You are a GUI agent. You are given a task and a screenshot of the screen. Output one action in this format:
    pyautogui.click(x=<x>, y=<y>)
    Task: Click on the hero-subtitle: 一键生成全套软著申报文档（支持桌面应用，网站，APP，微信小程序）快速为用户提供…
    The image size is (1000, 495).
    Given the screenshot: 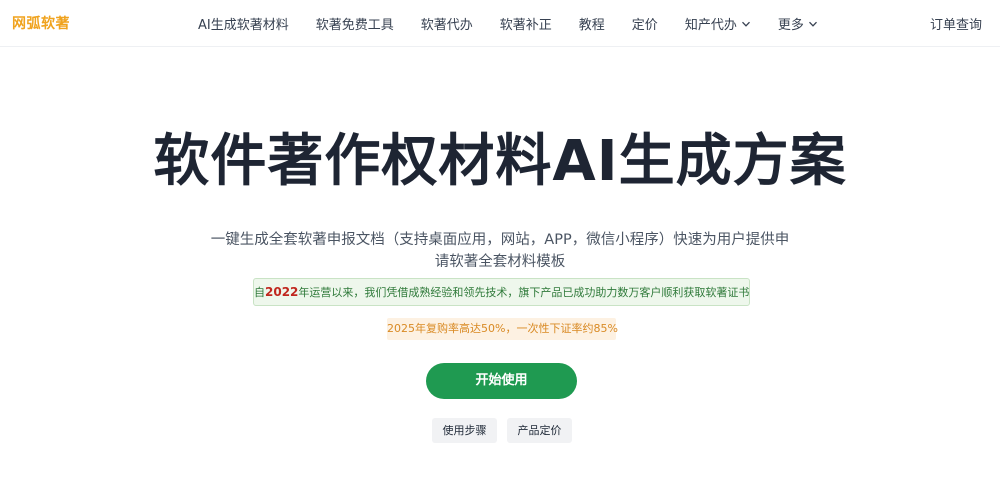 What is the action you would take?
    pyautogui.click(x=500, y=251)
    